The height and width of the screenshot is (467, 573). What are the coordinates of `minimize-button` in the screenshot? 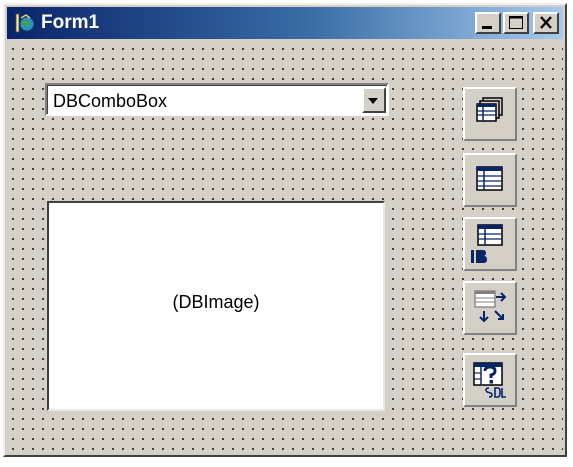 It's located at (488, 23).